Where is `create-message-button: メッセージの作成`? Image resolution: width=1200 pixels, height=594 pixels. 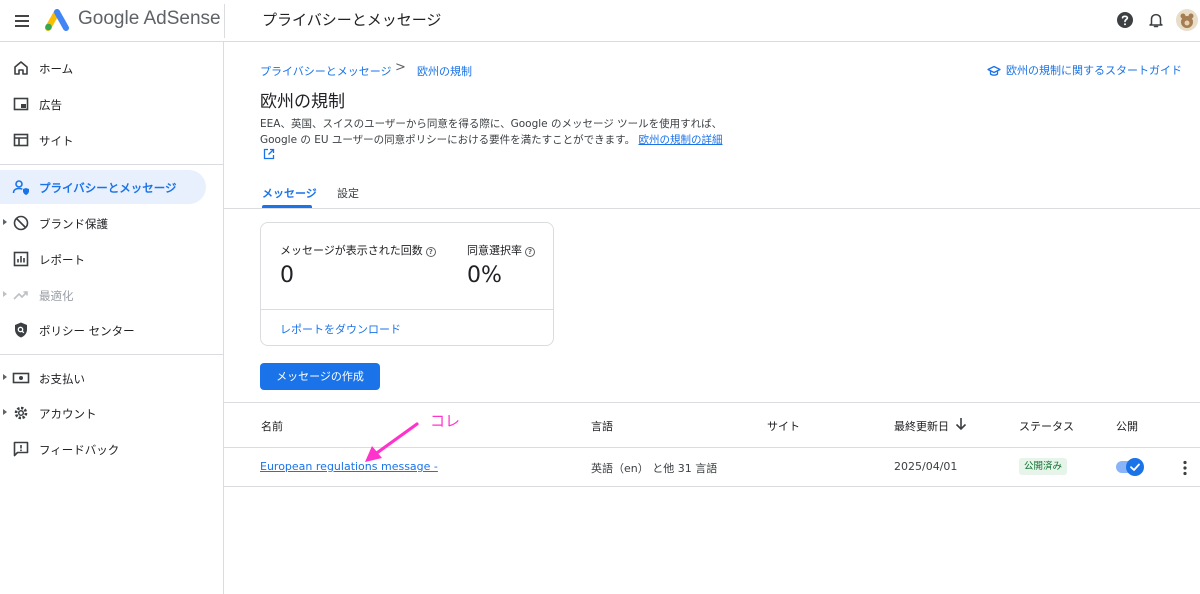 create-message-button: メッセージの作成 is located at coordinates (320, 376).